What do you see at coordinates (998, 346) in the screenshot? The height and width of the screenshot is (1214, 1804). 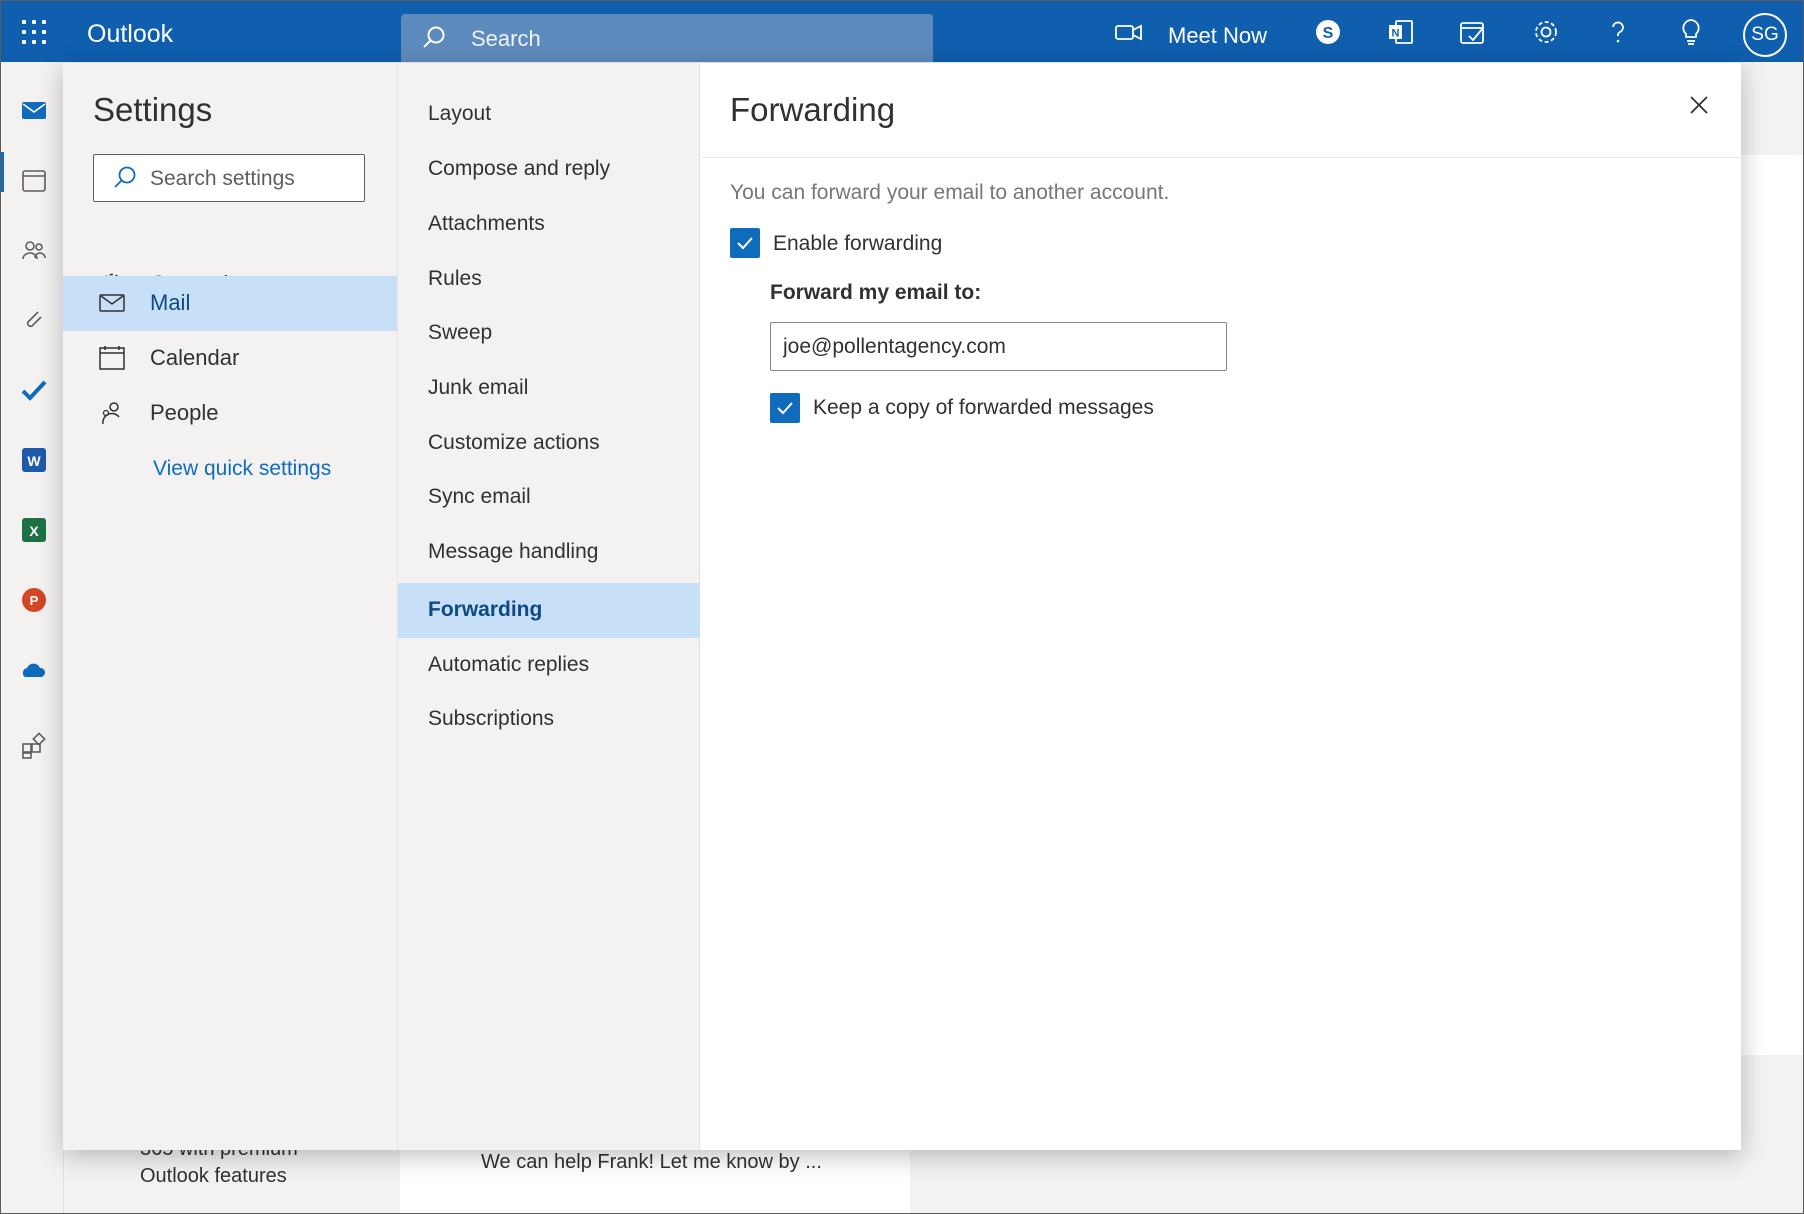 I see `forward-email-field` at bounding box center [998, 346].